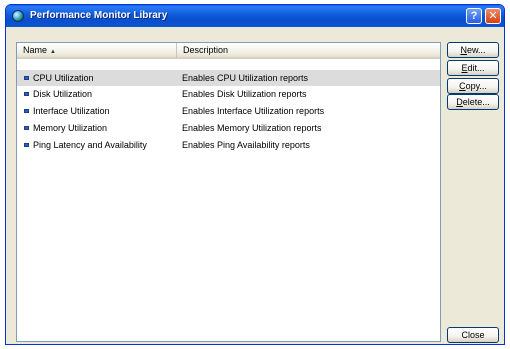  I want to click on item-name: CPU Utilization, so click(63, 78).